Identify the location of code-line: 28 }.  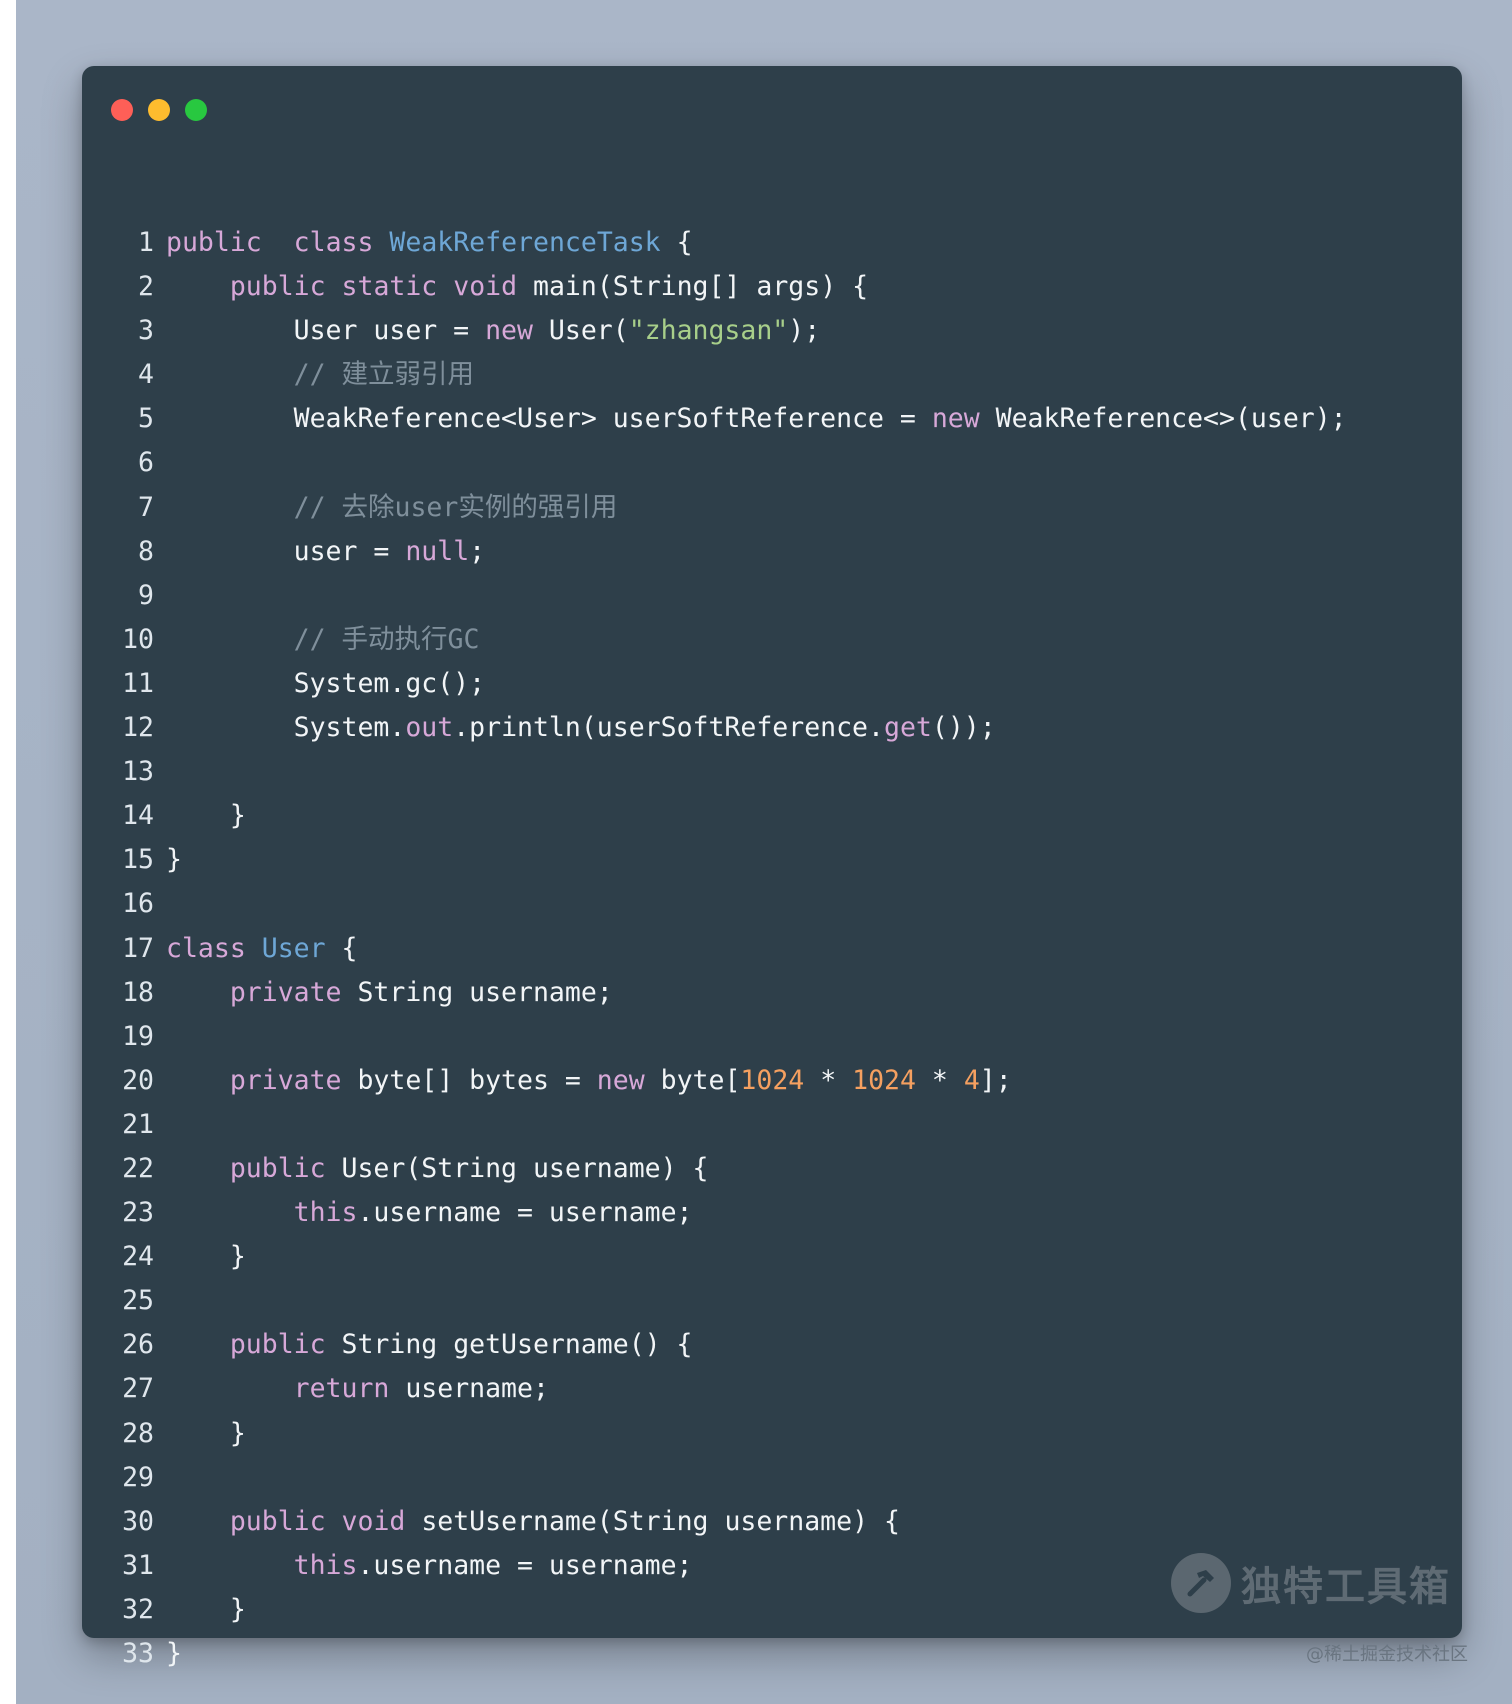
(772, 1434).